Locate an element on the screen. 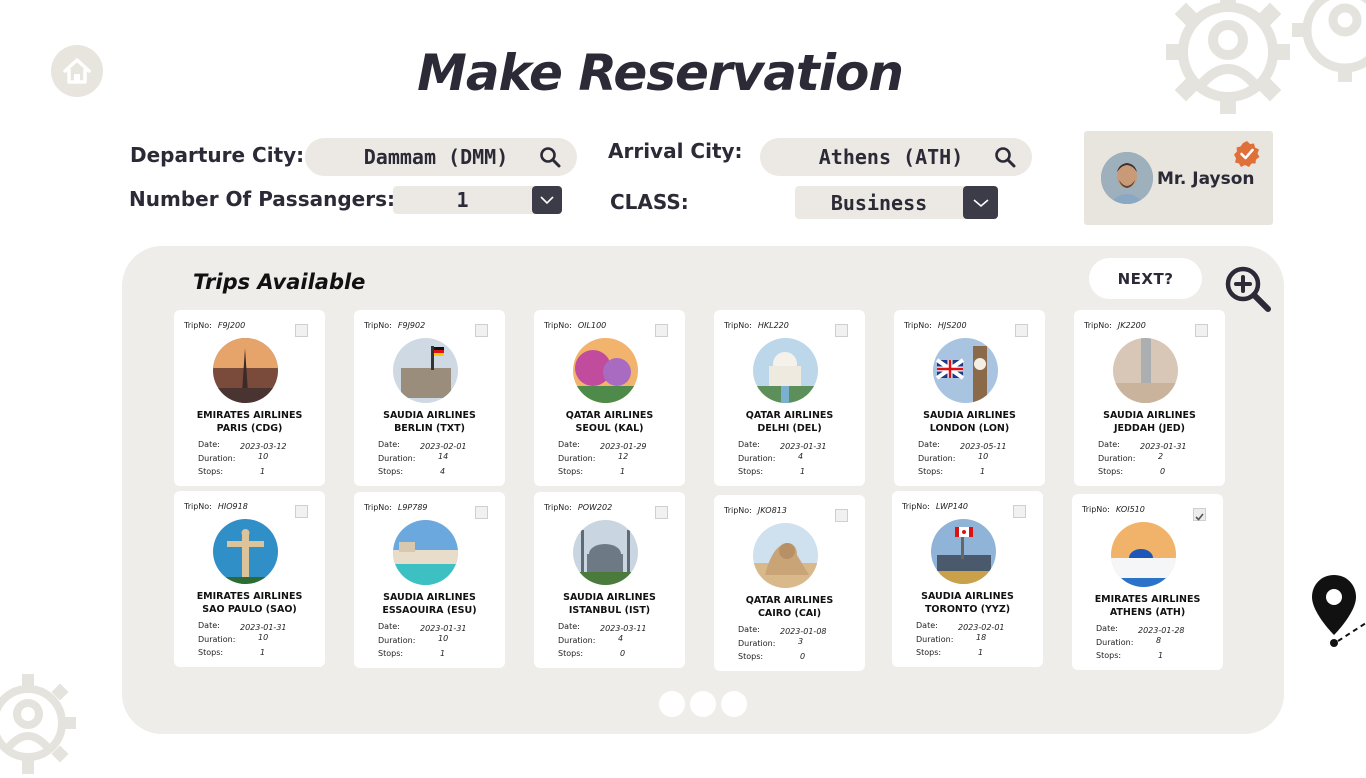  arrival-city-value: Athens (ATH) is located at coordinates (891, 157).